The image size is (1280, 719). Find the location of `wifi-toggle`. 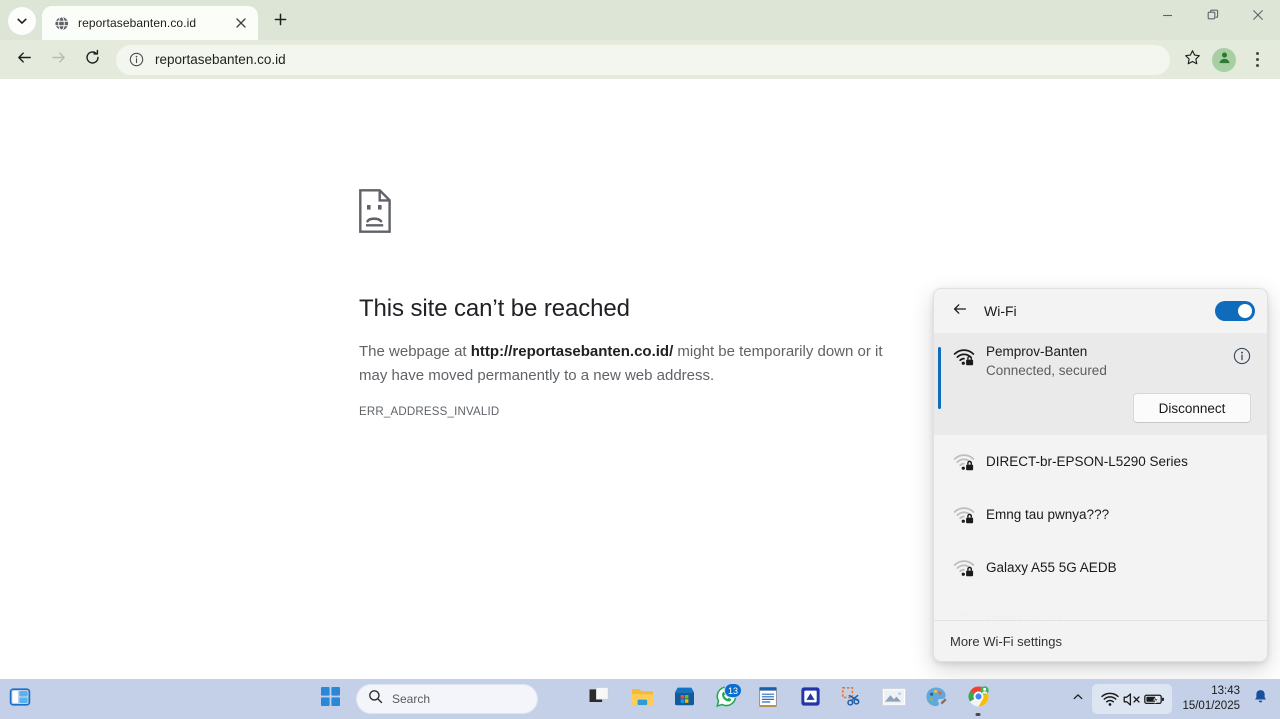

wifi-toggle is located at coordinates (1235, 311).